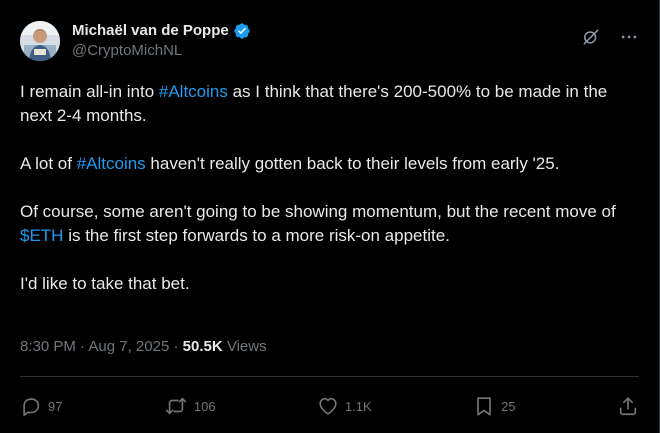  Describe the element at coordinates (48, 346) in the screenshot. I see `post-time: 8:30 PM` at that location.